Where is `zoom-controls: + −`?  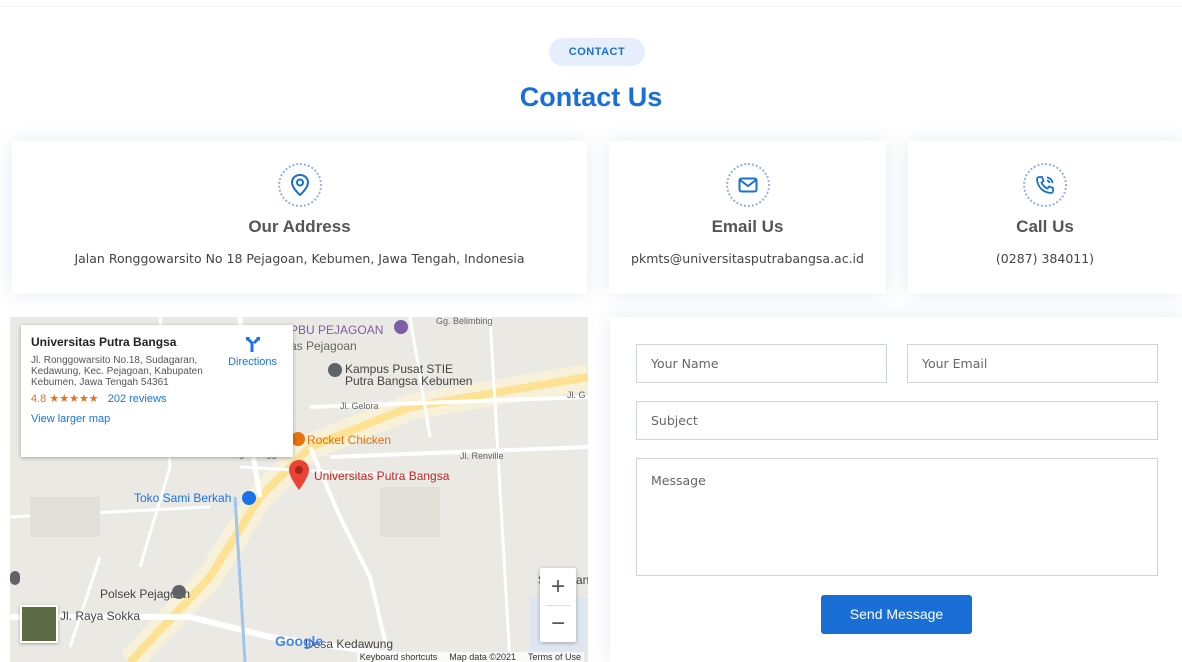
zoom-controls: + − is located at coordinates (558, 605).